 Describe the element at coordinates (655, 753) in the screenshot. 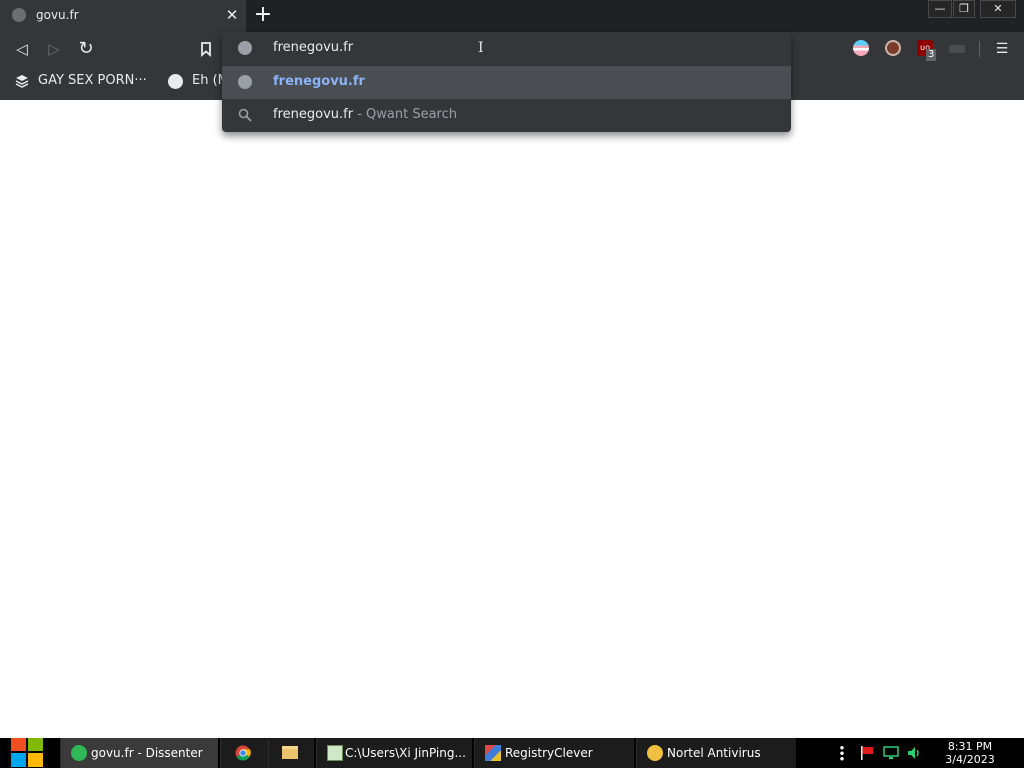

I see `antivirus-shield-icon` at that location.